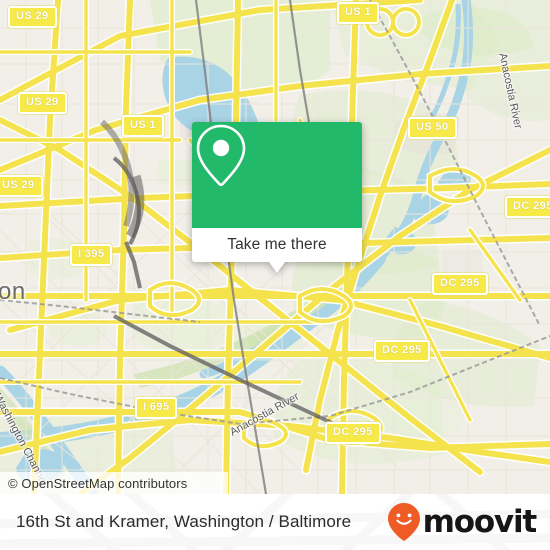 This screenshot has width=550, height=550. Describe the element at coordinates (277, 267) in the screenshot. I see `popup-pointer-tail` at that location.